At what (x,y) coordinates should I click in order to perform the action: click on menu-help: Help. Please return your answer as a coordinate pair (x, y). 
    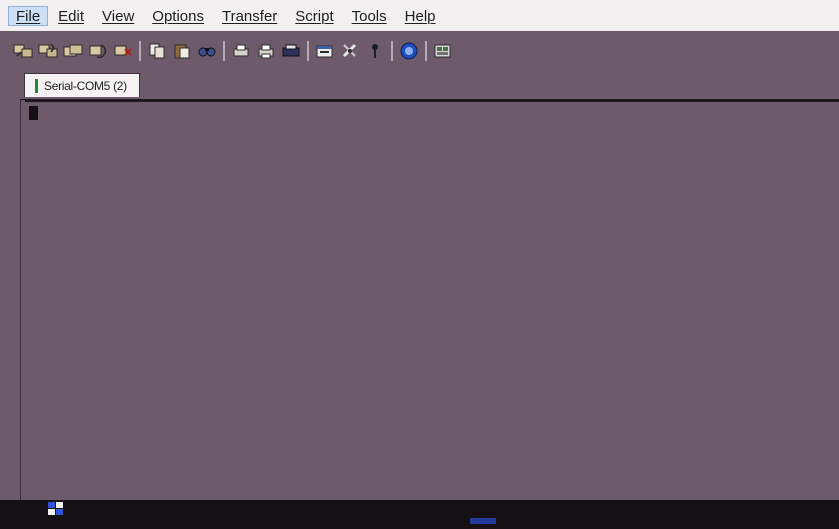
    Looking at the image, I should click on (420, 16).